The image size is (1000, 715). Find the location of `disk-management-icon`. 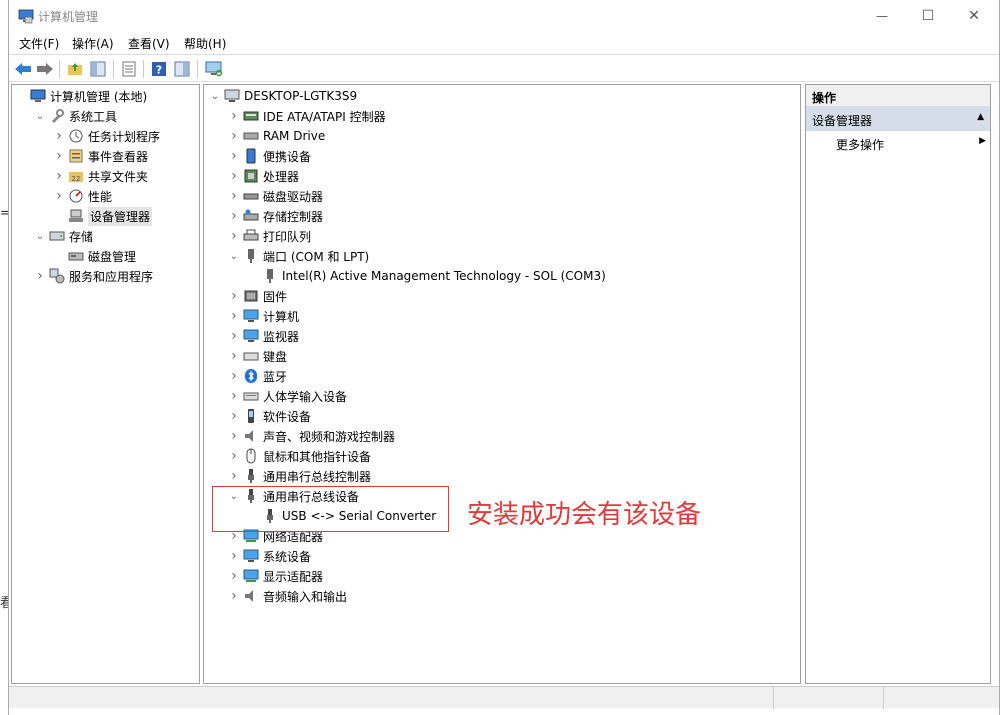

disk-management-icon is located at coordinates (76, 256).